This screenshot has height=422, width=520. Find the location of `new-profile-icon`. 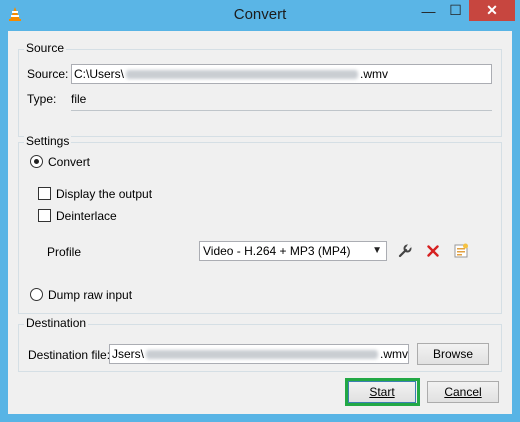

new-profile-icon is located at coordinates (461, 250).